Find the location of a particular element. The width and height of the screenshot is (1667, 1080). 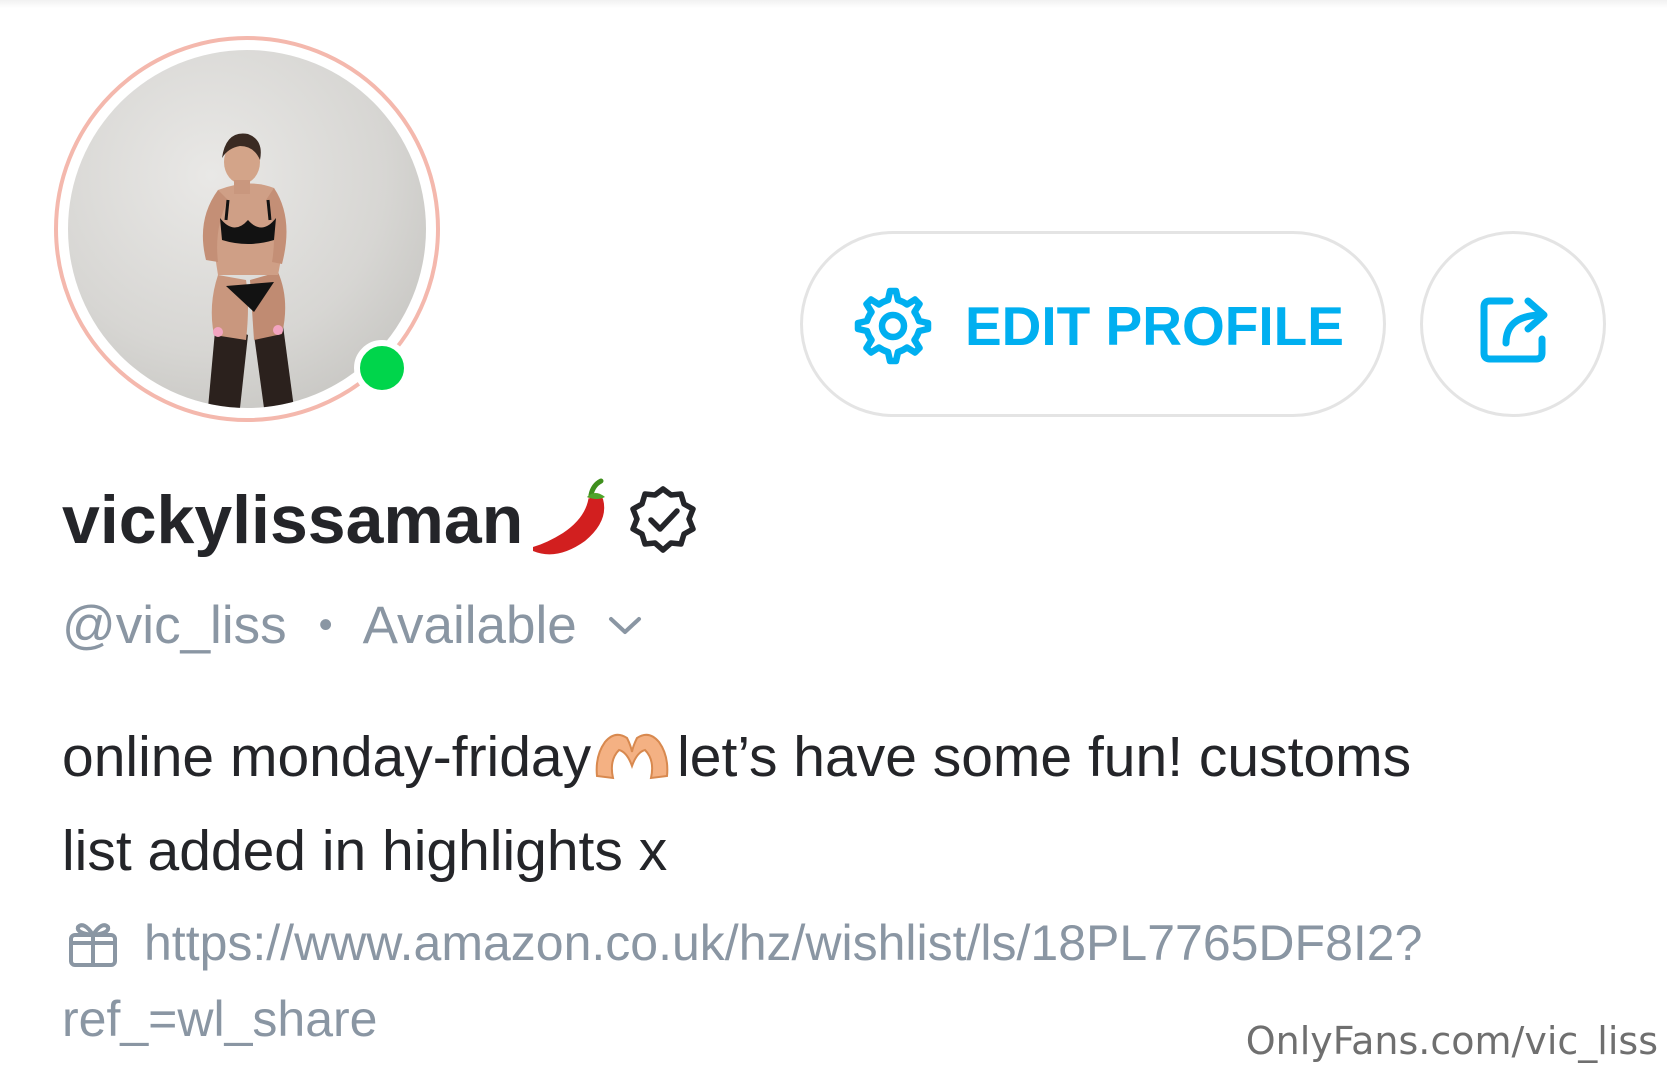

avatar is located at coordinates (247, 229).